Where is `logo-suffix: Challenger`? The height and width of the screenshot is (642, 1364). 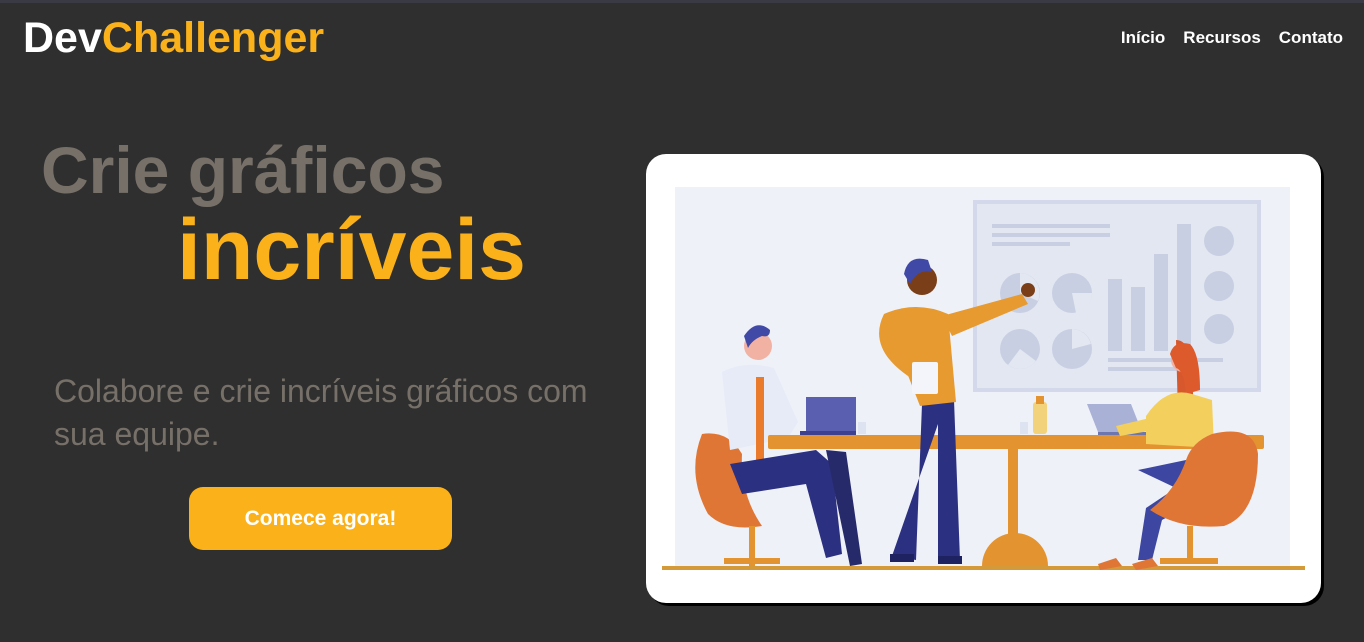
logo-suffix: Challenger is located at coordinates (213, 38).